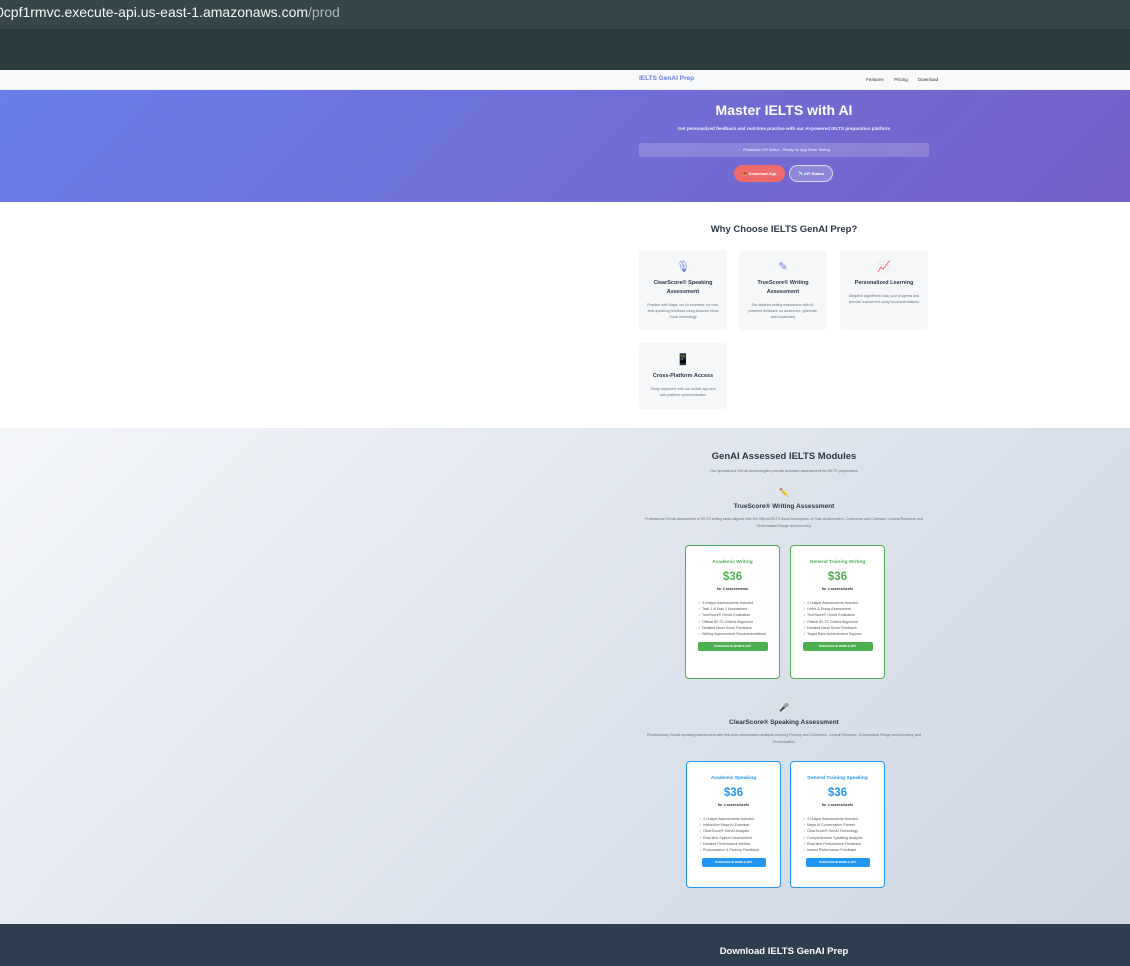 This screenshot has height=966, width=1130. I want to click on feature-title: ClearScore® Speaking Assessment, so click(683, 287).